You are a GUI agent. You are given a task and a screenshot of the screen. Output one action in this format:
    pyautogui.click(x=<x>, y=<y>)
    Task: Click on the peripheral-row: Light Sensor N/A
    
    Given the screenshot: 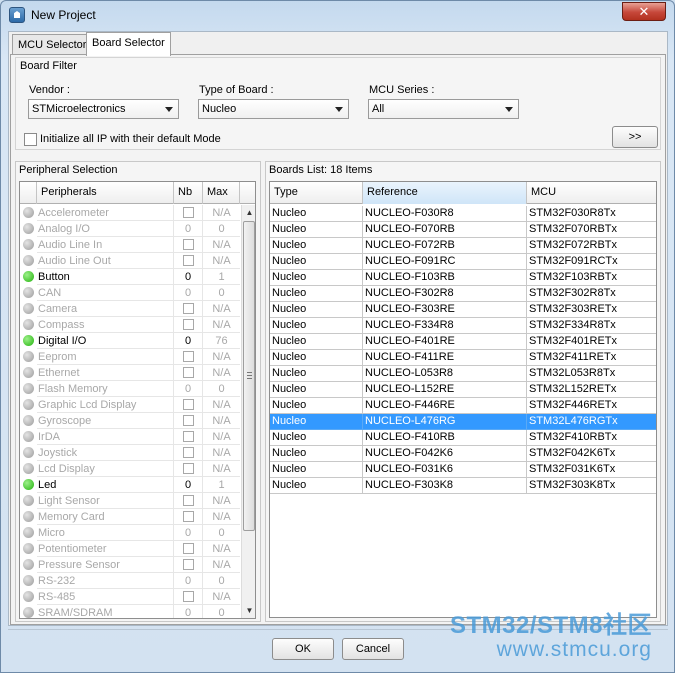 What is the action you would take?
    pyautogui.click(x=130, y=501)
    